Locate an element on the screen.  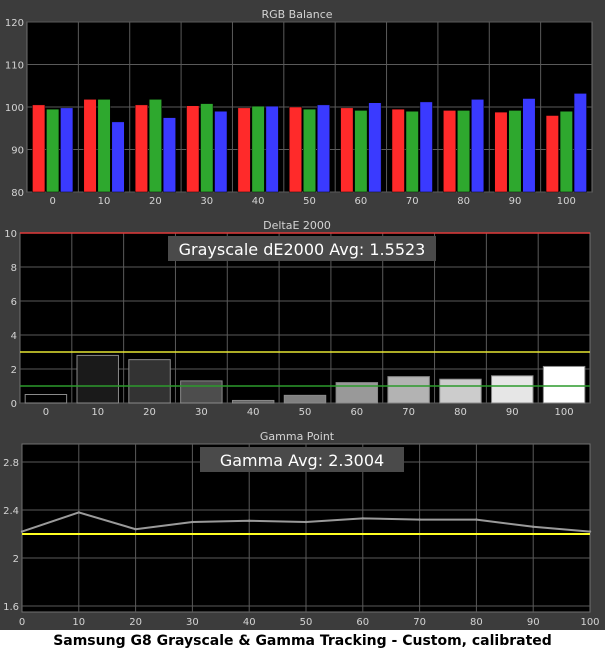
gamma-y-tick-label: 2 is located at coordinates (16, 559).